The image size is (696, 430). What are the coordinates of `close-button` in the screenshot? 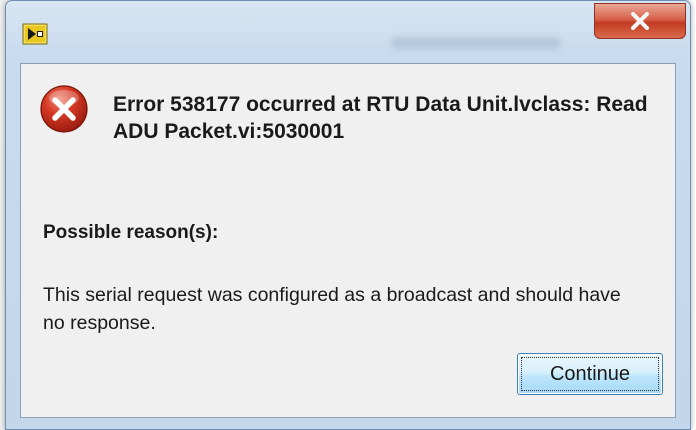 It's located at (640, 21).